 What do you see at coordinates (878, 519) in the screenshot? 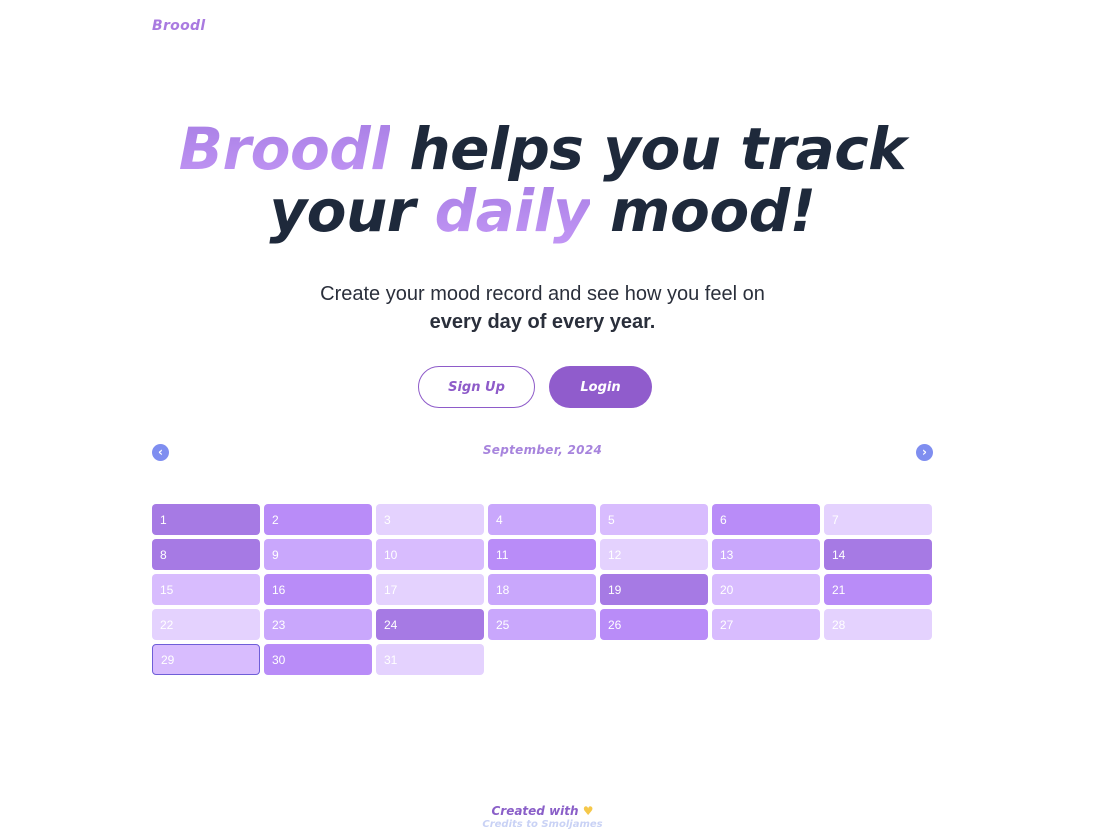
I see `calendar-day: 7` at bounding box center [878, 519].